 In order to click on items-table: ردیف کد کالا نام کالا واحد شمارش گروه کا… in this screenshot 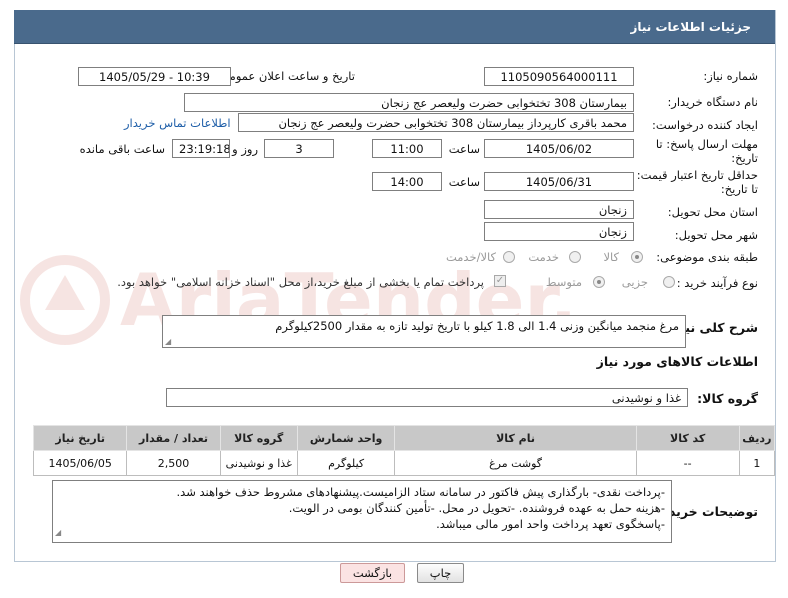, I will do `click(404, 450)`.